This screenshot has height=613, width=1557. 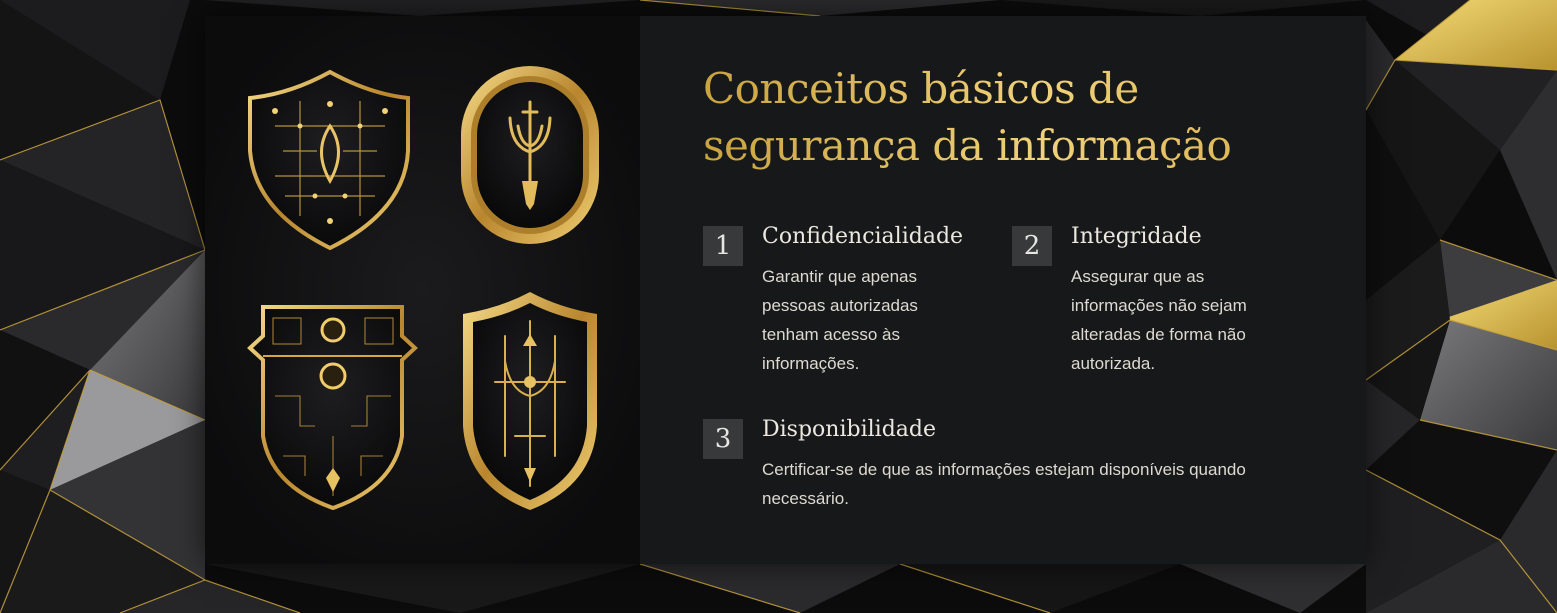 I want to click on circuit-crest-icon, so click(x=332, y=408).